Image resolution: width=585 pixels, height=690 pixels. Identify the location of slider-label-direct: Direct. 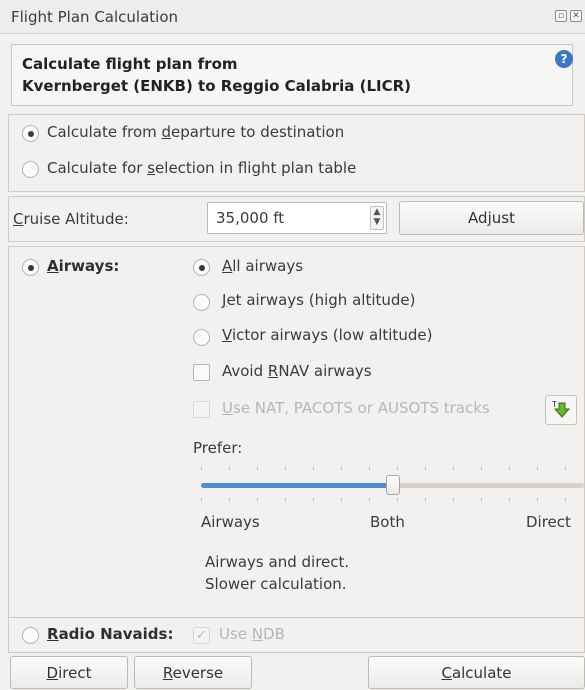
(548, 522).